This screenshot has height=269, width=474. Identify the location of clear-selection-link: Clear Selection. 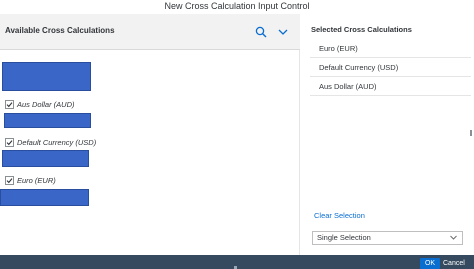
(339, 215).